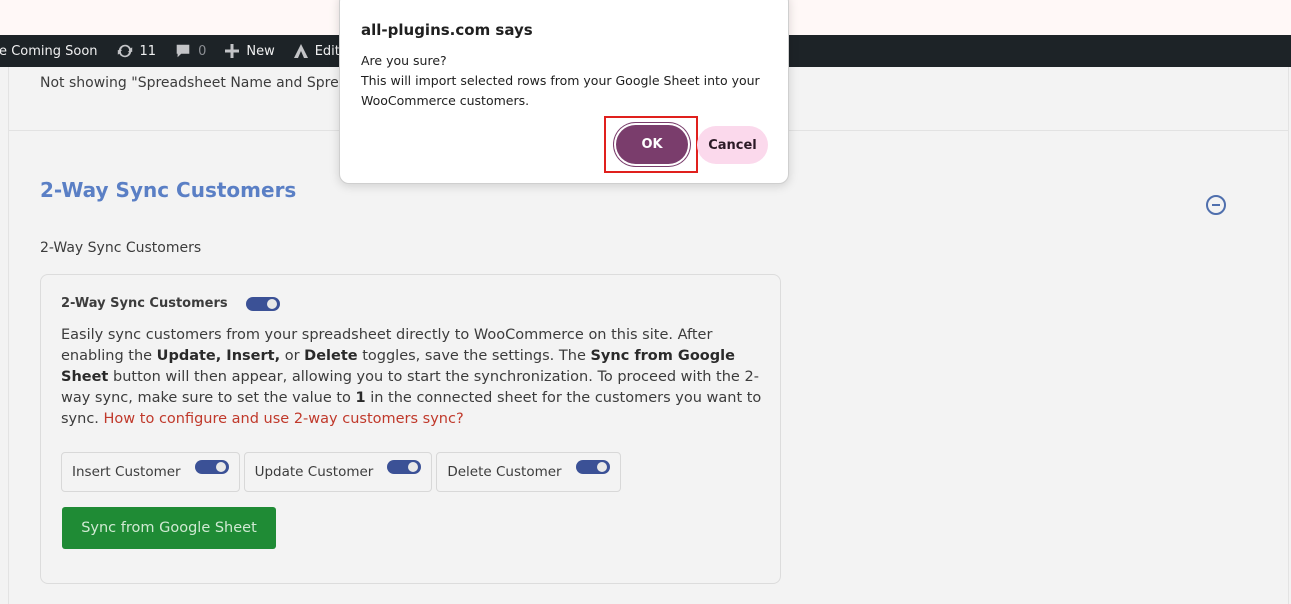 This screenshot has width=1291, height=604. I want to click on desc-bold-4: 1, so click(360, 398).